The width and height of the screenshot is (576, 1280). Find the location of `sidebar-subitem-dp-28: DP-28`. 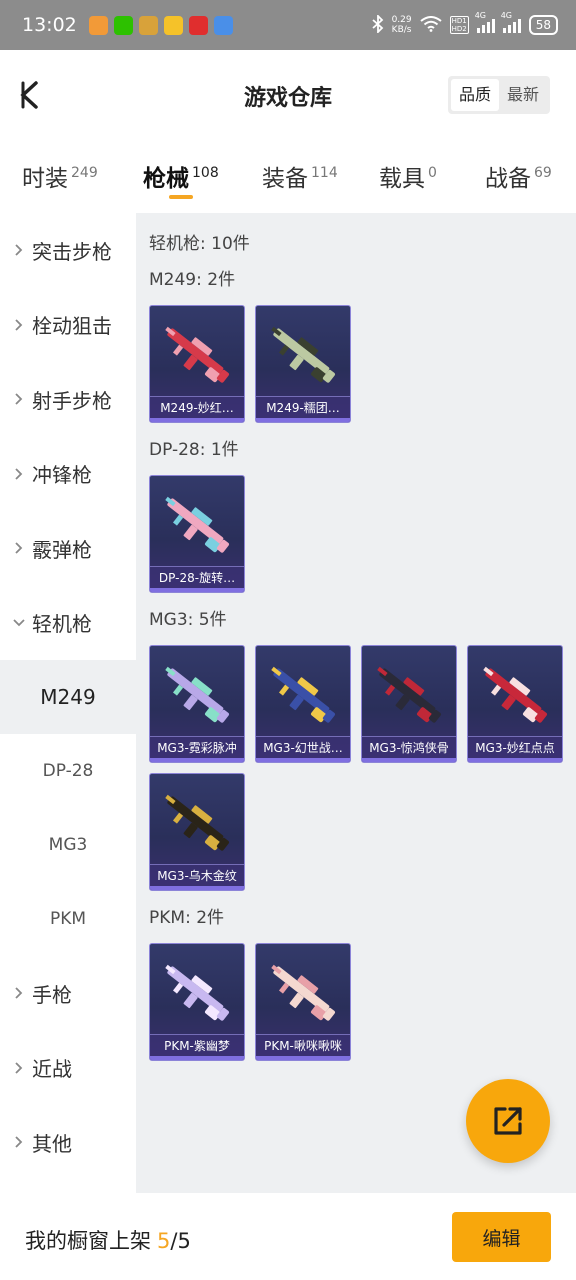

sidebar-subitem-dp-28: DP-28 is located at coordinates (68, 771).